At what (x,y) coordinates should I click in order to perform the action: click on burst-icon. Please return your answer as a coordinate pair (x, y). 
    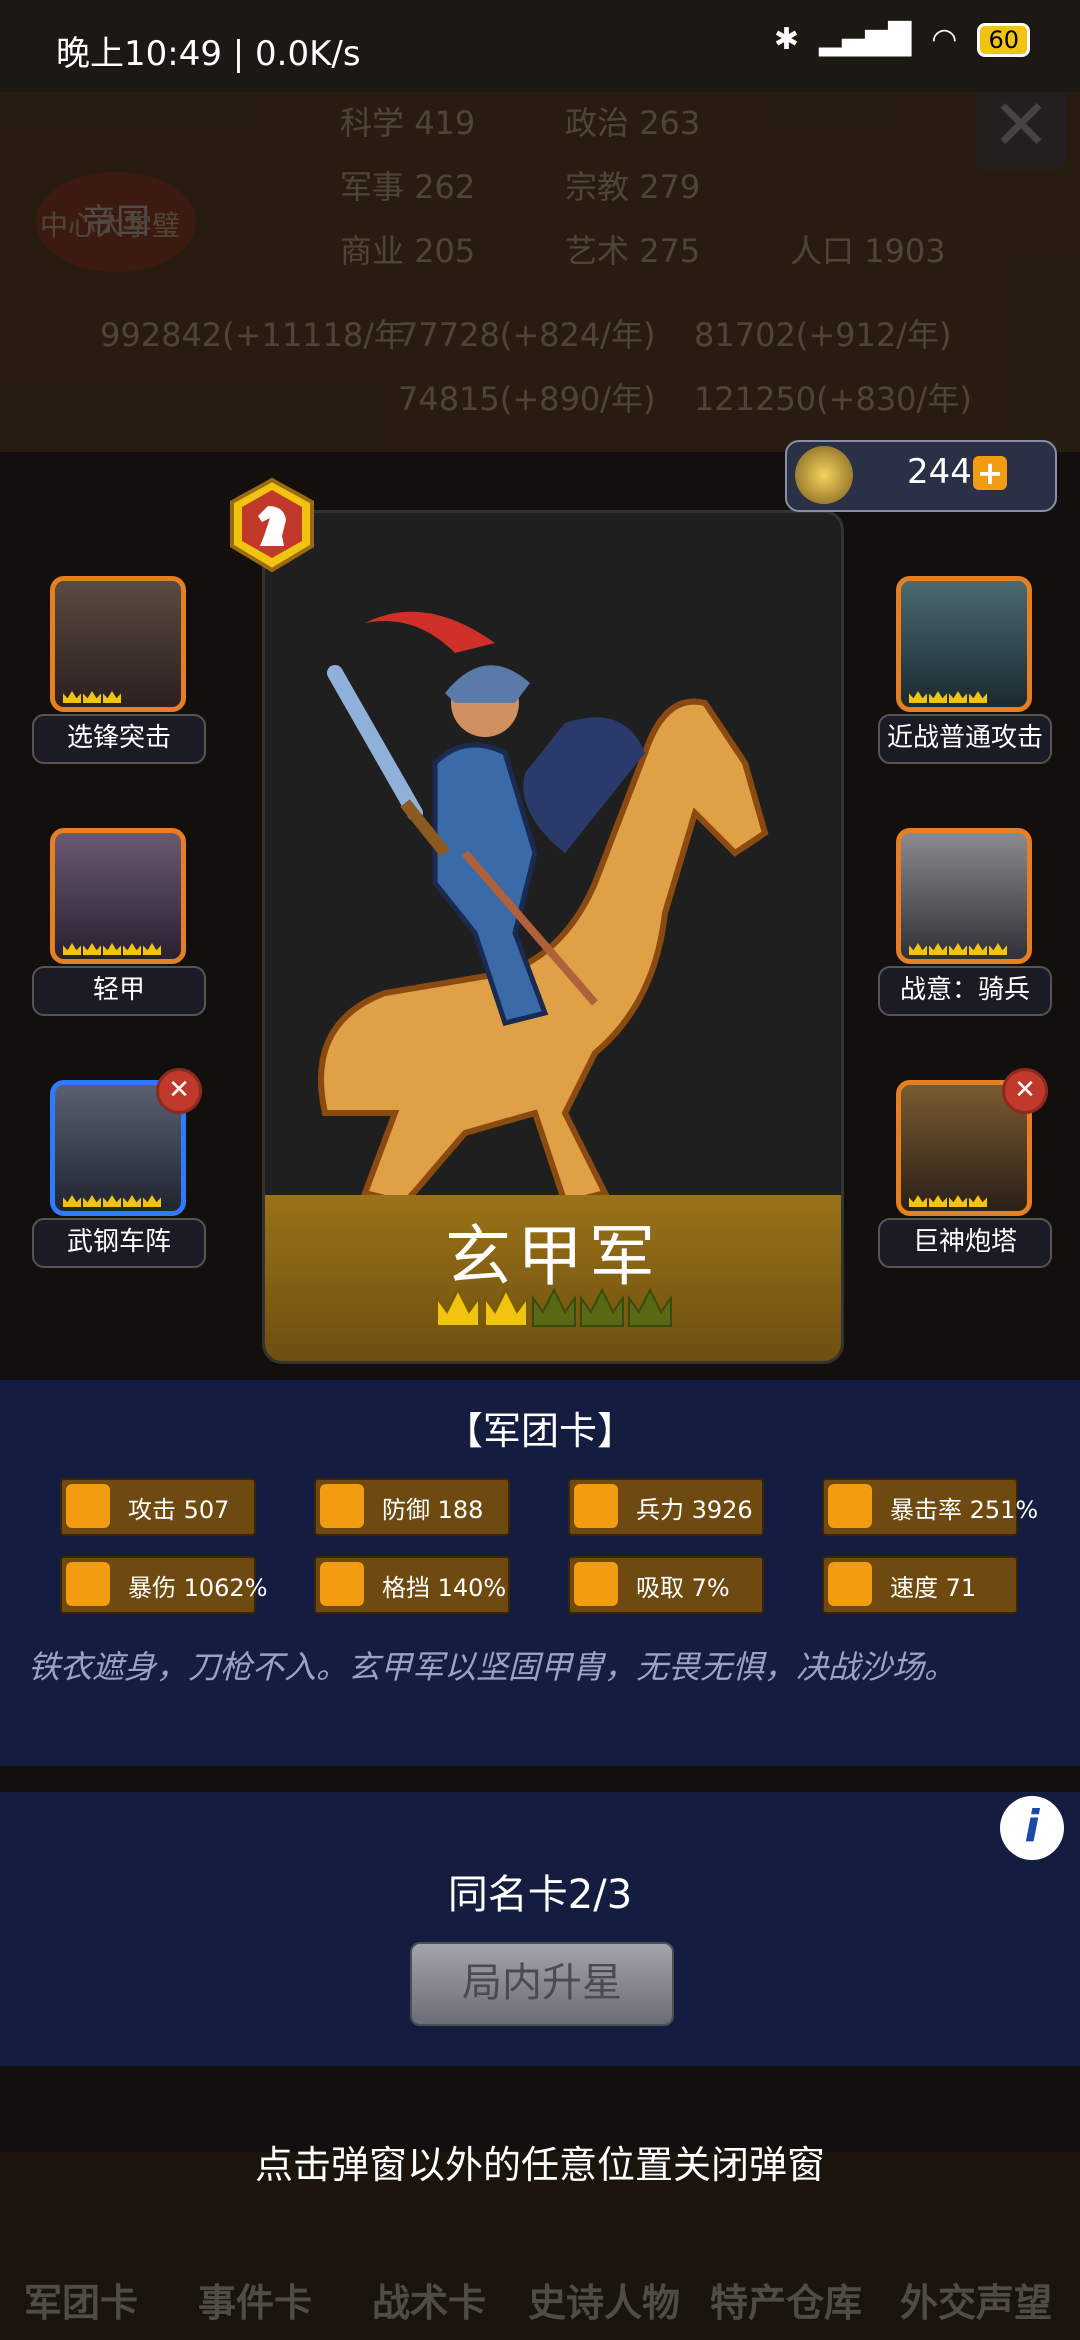
    Looking at the image, I should click on (88, 1584).